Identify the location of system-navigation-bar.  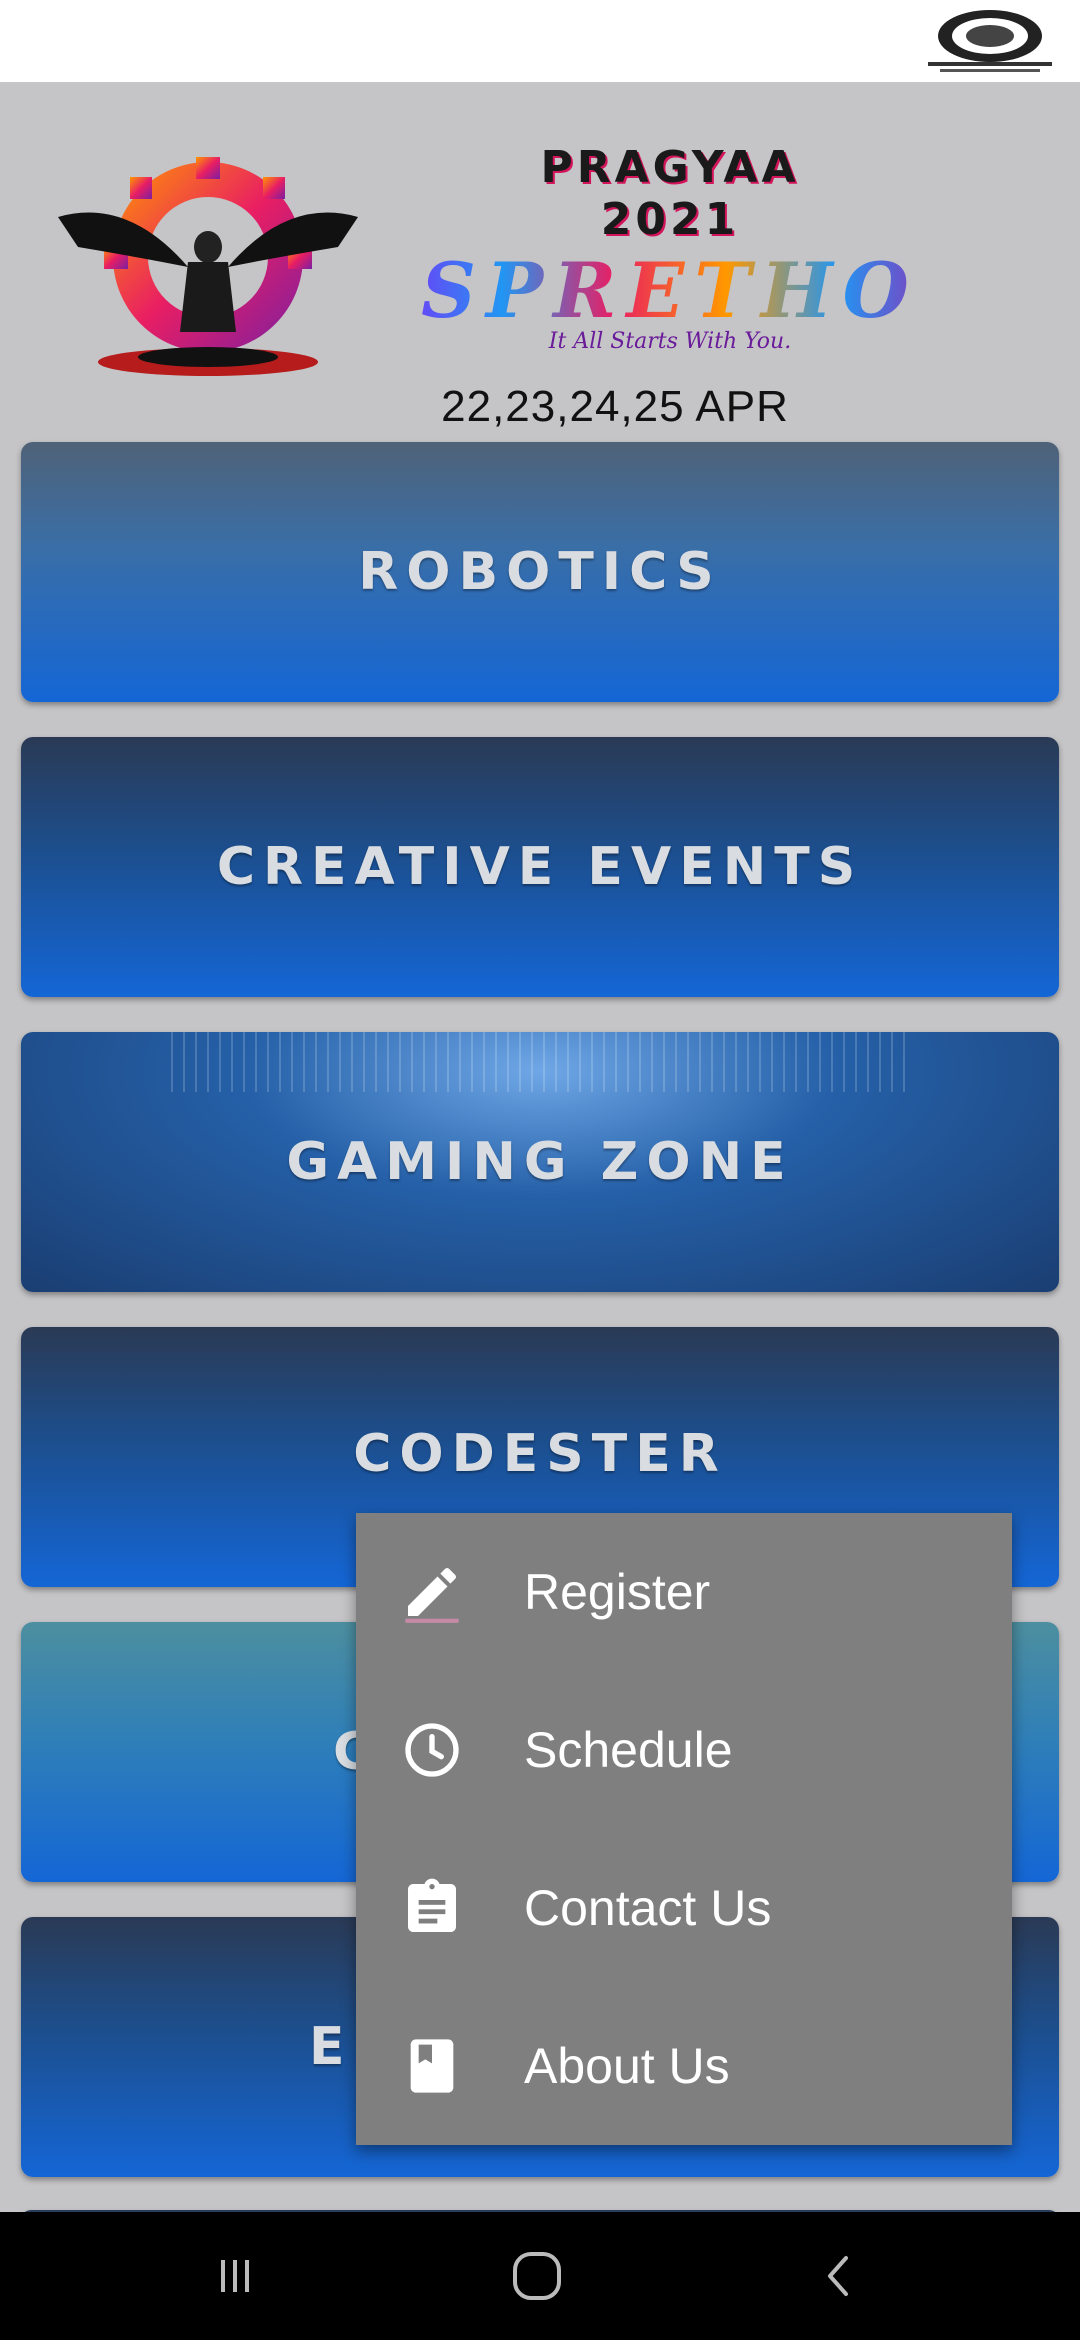
(540, 2276).